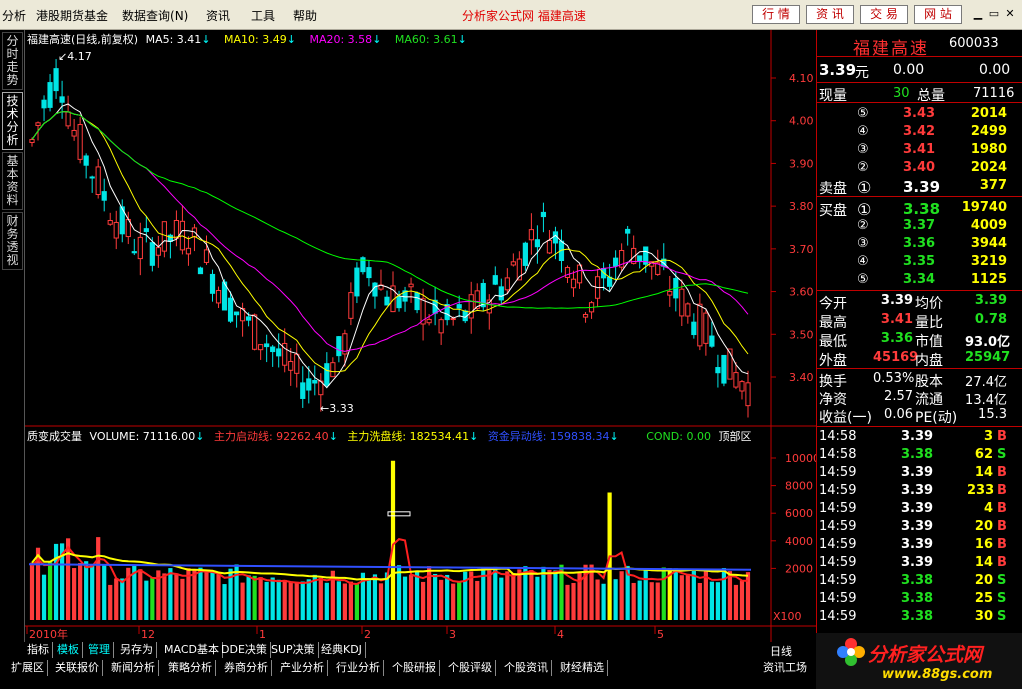 The width and height of the screenshot is (1022, 689). What do you see at coordinates (833, 400) in the screenshot?
I see `stat2-label-1: 净资` at bounding box center [833, 400].